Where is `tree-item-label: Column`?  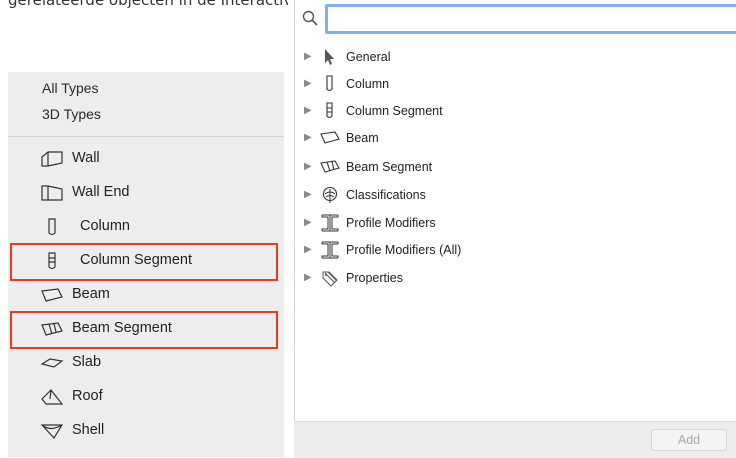 tree-item-label: Column is located at coordinates (368, 84).